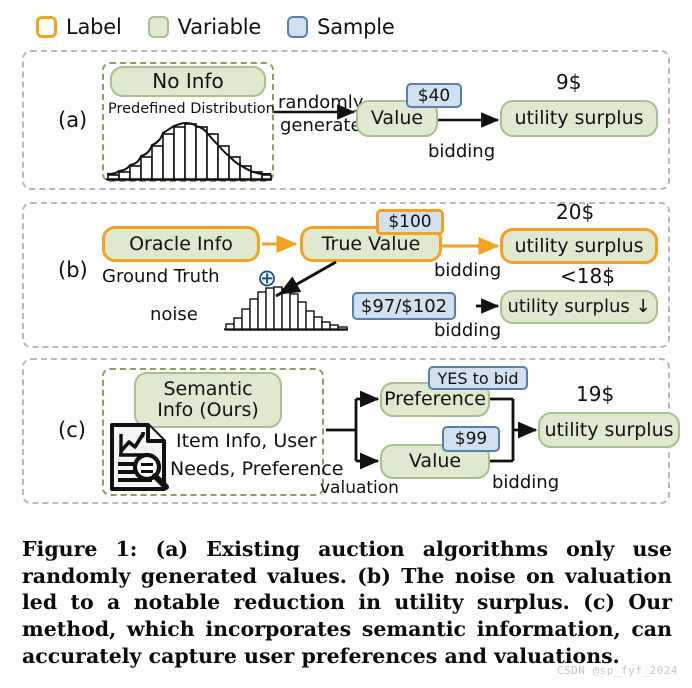  I want to click on panel-c-semantic-title-line2: Info (Ours), so click(208, 410).